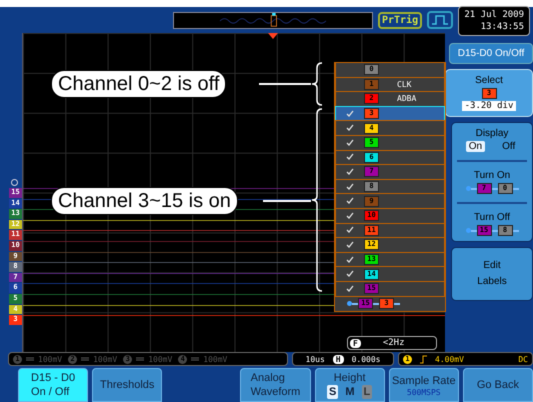 This screenshot has height=402, width=533. I want to click on callout-label: Channel 3~15 is on, so click(144, 201).